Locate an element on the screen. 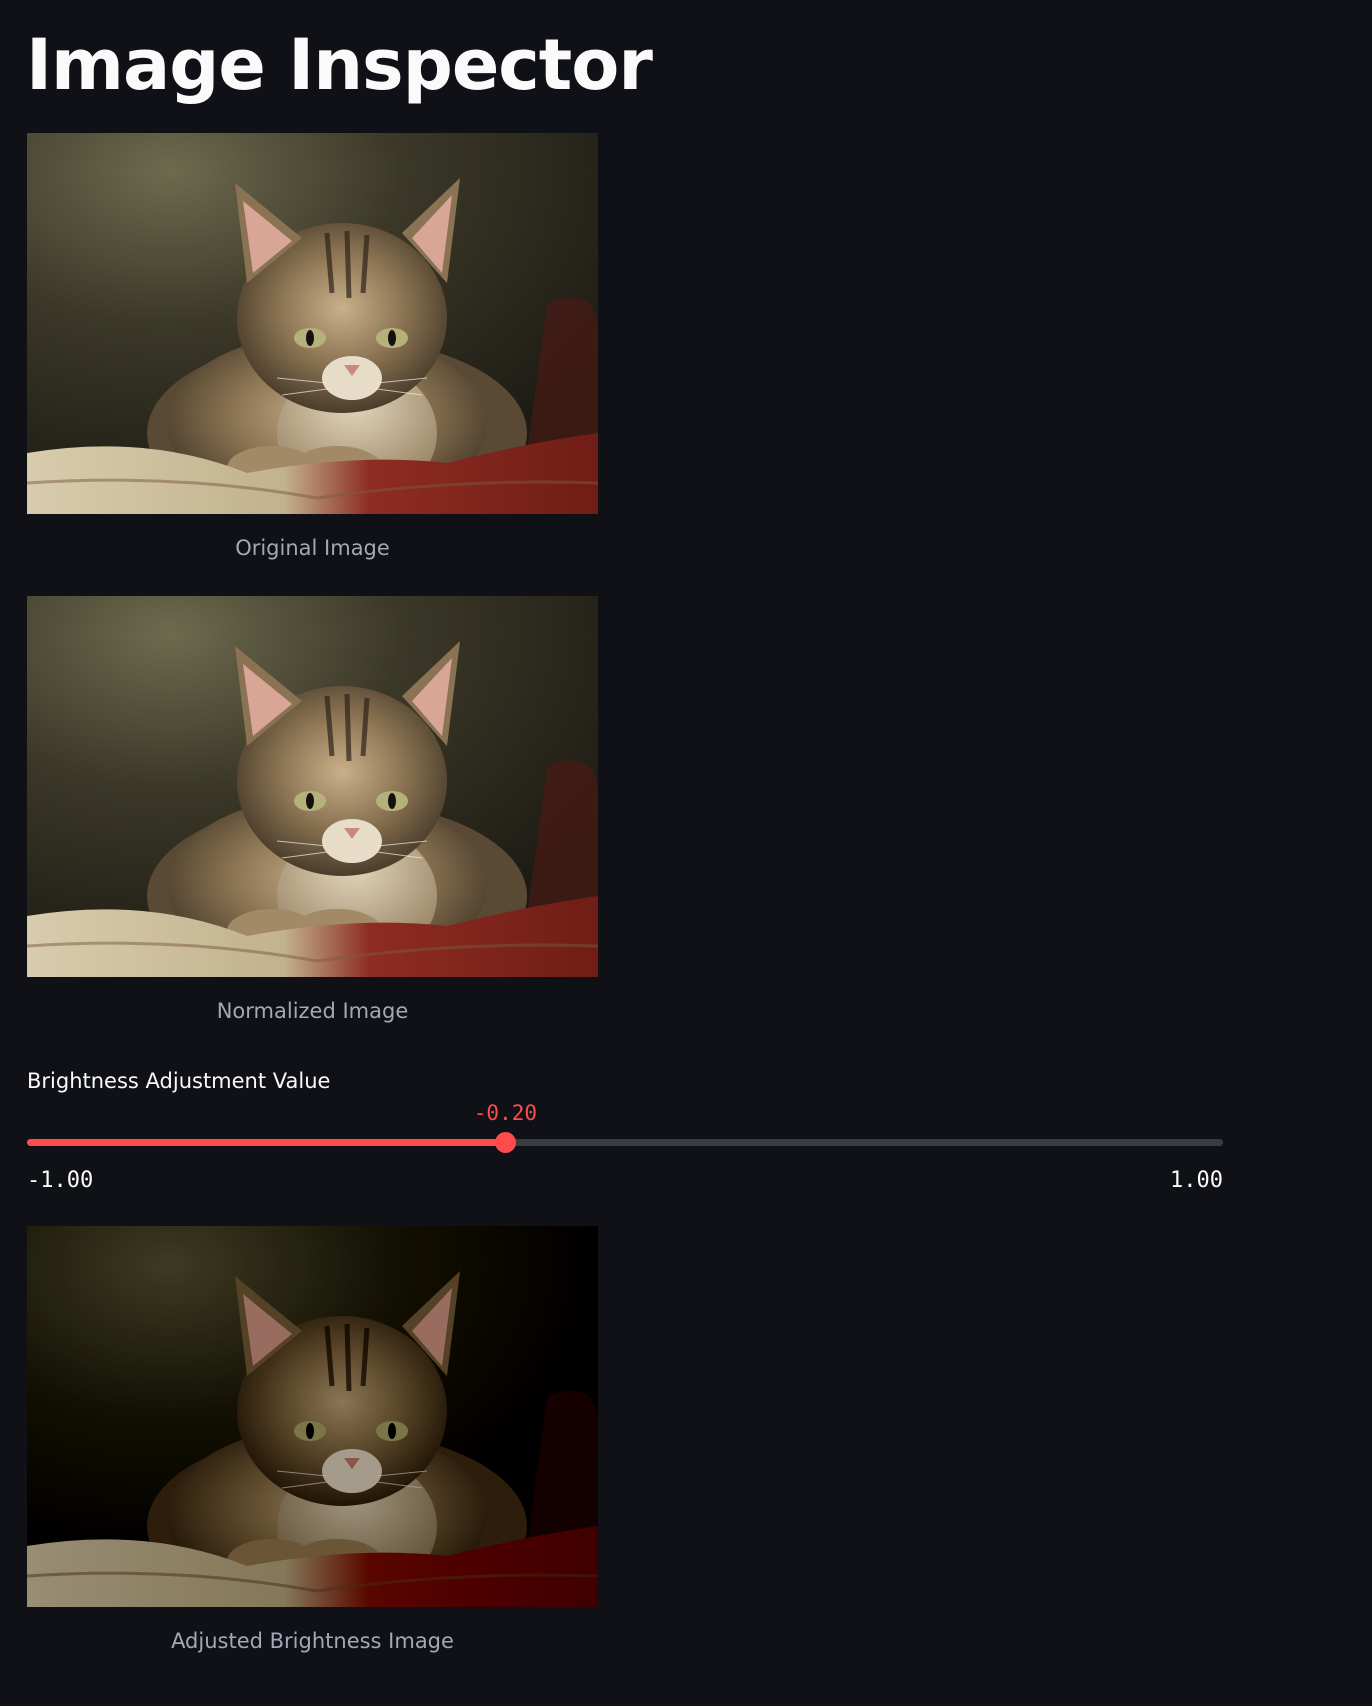 This screenshot has height=1706, width=1372. original-image is located at coordinates (312, 323).